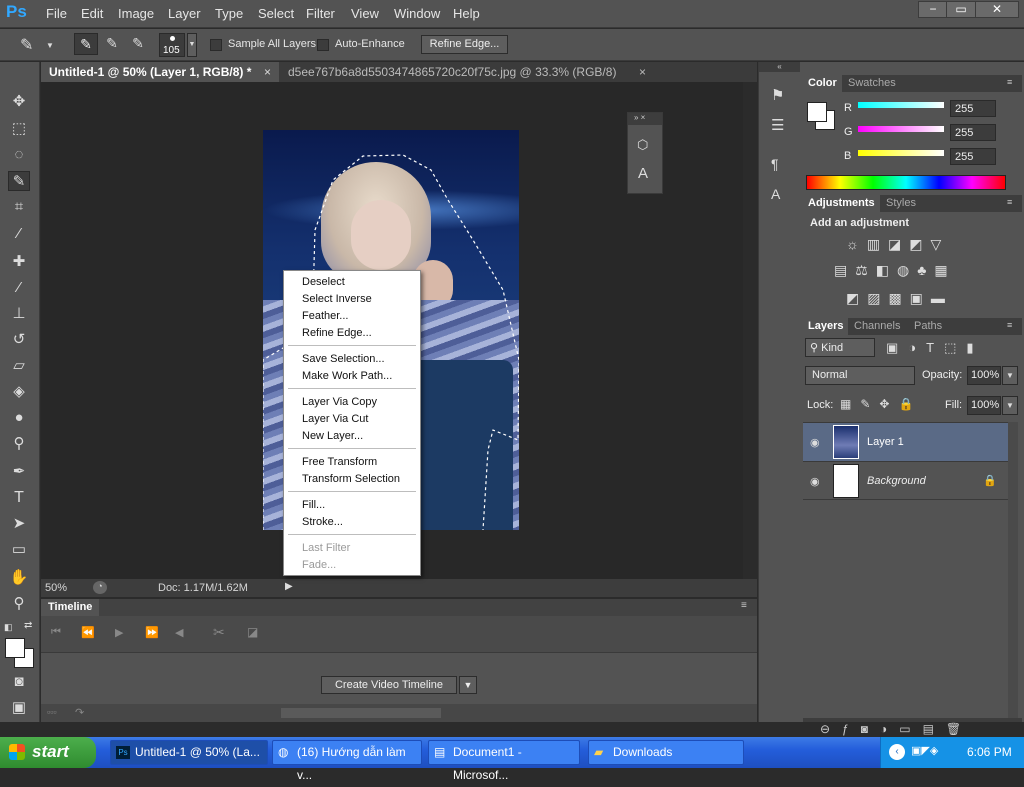  I want to click on close-button: ✕, so click(997, 9).